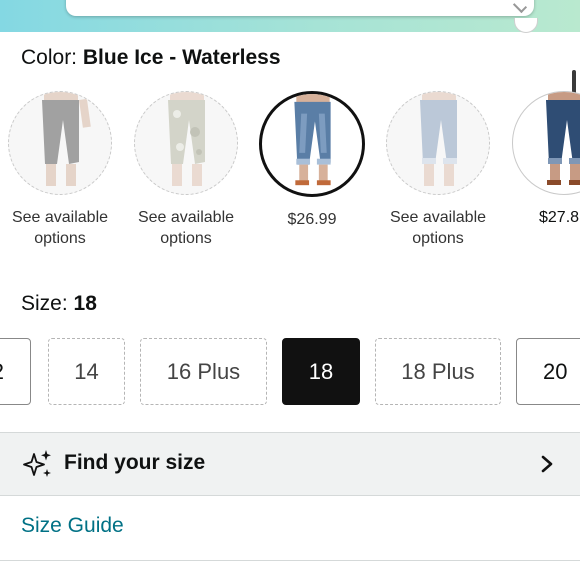 The image size is (580, 580). I want to click on size-options-row: 2 14 16 Plus 18 18 Plus 20, so click(290, 373).